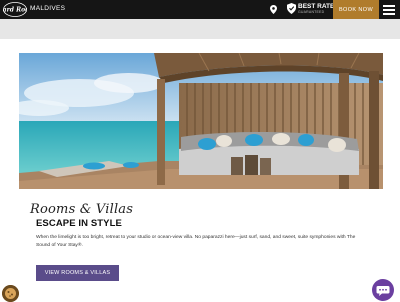 This screenshot has width=400, height=302. What do you see at coordinates (383, 290) in the screenshot?
I see `chat-icon` at bounding box center [383, 290].